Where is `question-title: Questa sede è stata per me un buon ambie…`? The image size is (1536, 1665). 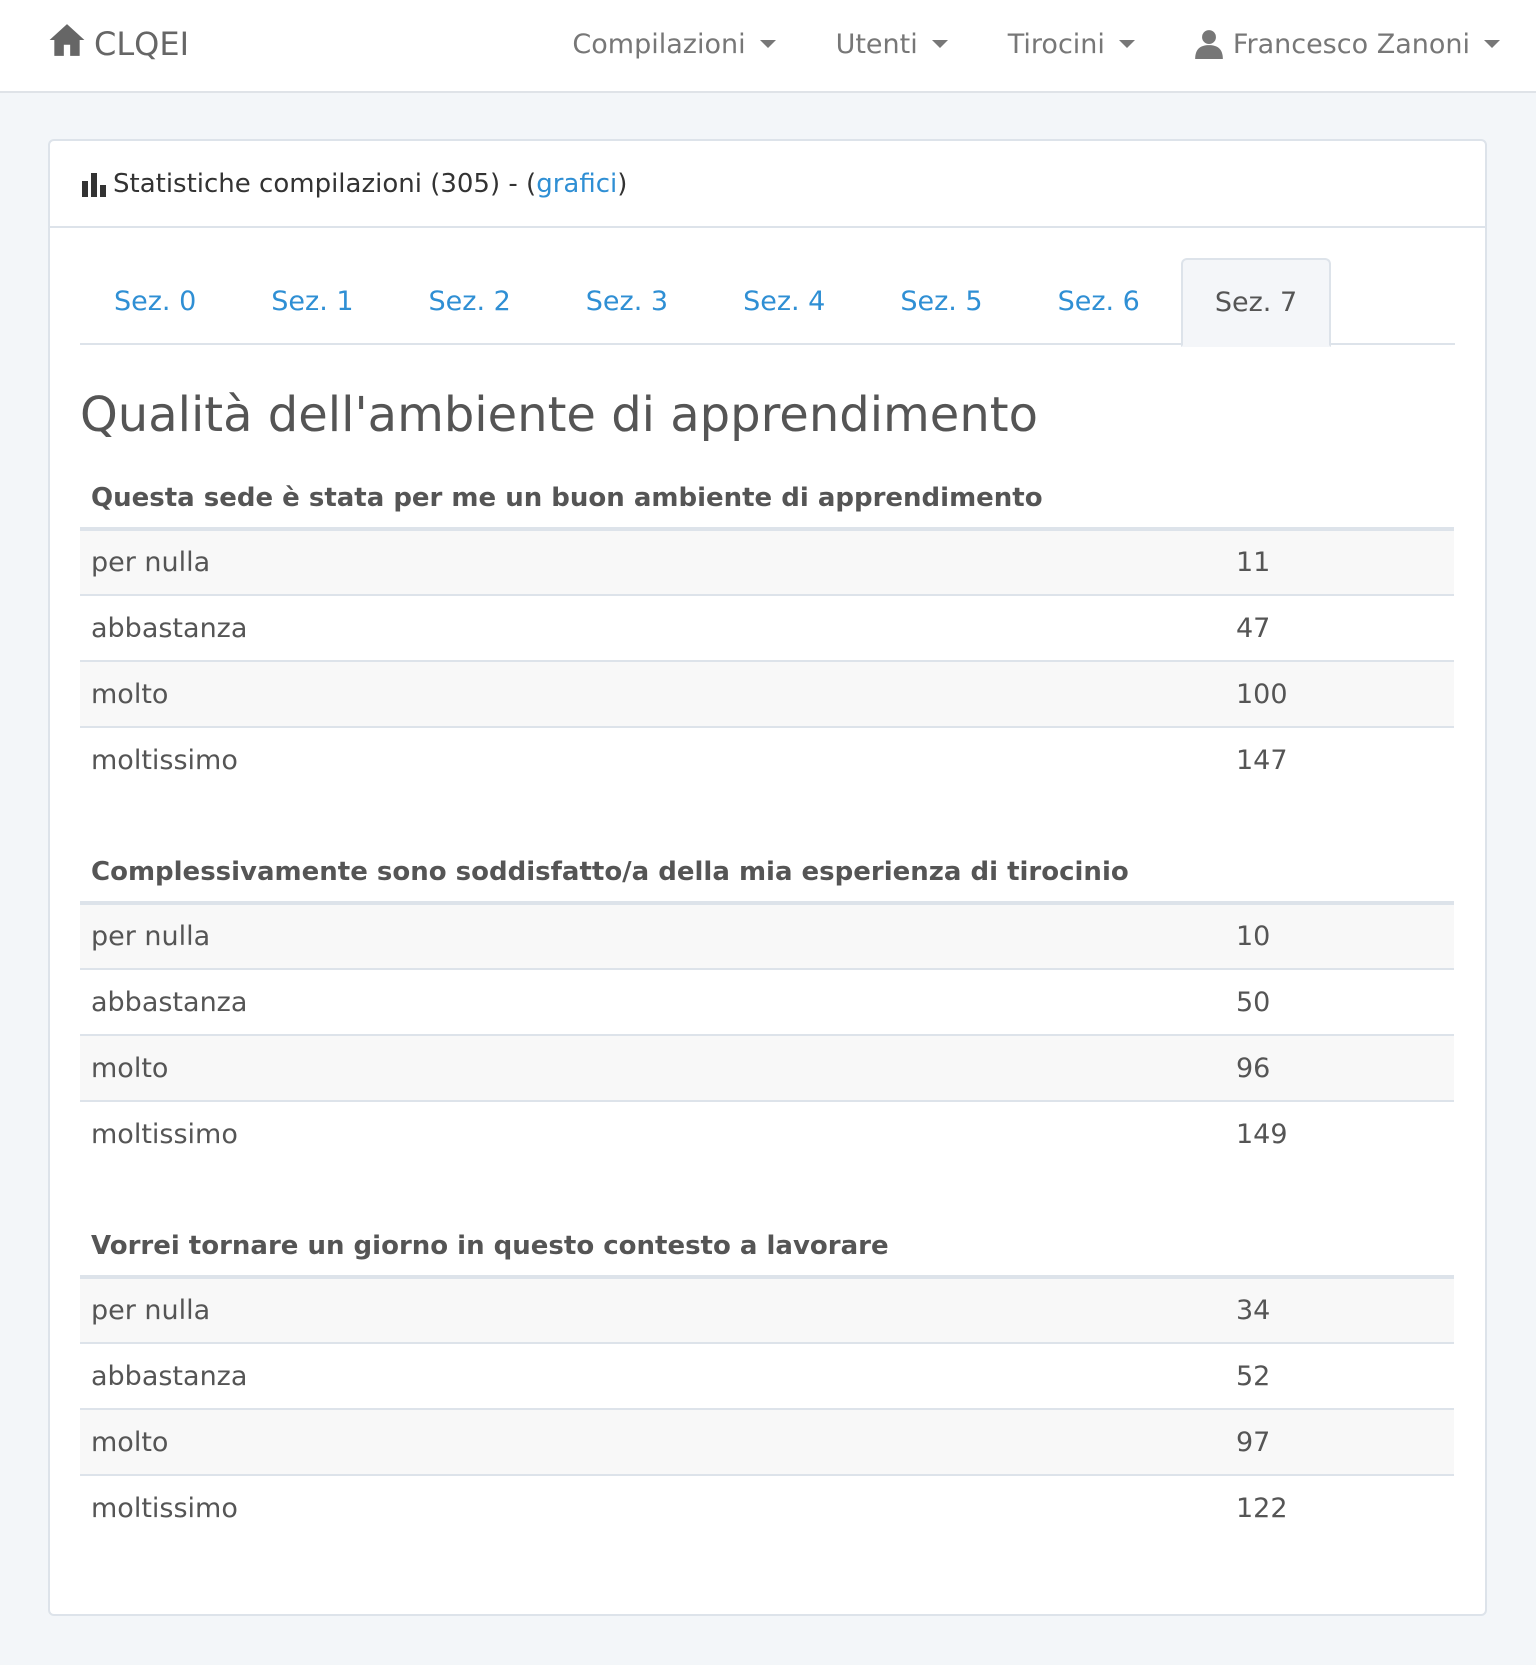 question-title: Questa sede è stata per me un buon ambie… is located at coordinates (767, 501).